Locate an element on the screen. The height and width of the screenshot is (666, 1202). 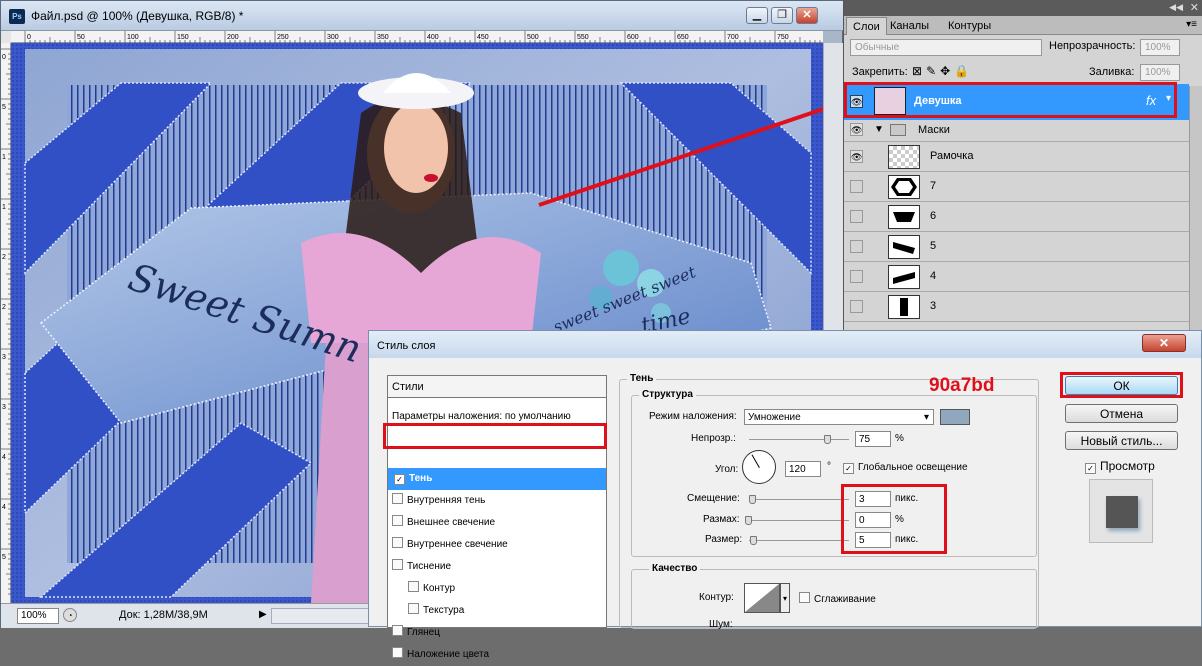
layer-row-3: 3 is located at coordinates (1016, 307).